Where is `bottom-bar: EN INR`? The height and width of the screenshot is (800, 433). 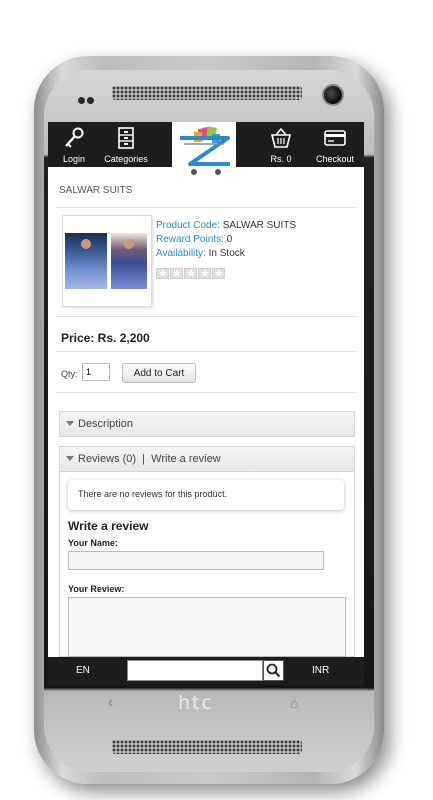
bottom-bar: EN INR is located at coordinates (206, 671).